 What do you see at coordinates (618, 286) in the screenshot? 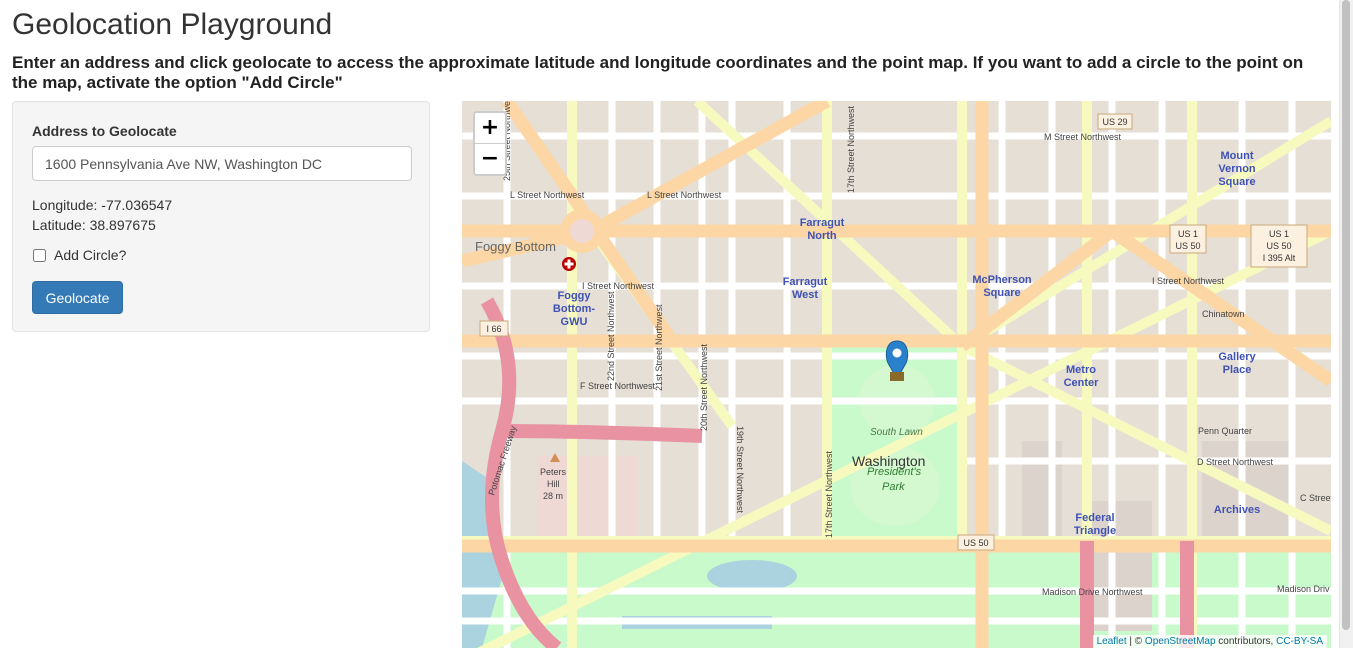
I see `street-i-street-w: I Street Northwest` at bounding box center [618, 286].